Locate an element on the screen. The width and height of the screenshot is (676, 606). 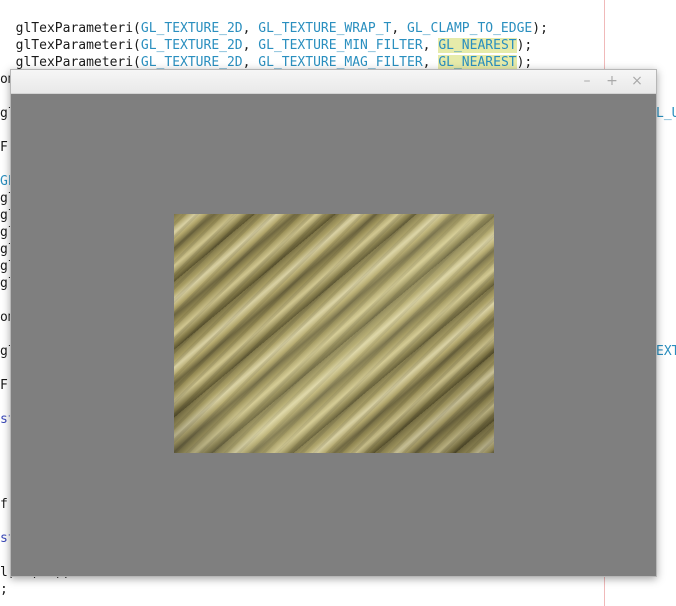
code-fragment: ; is located at coordinates (4, 589).